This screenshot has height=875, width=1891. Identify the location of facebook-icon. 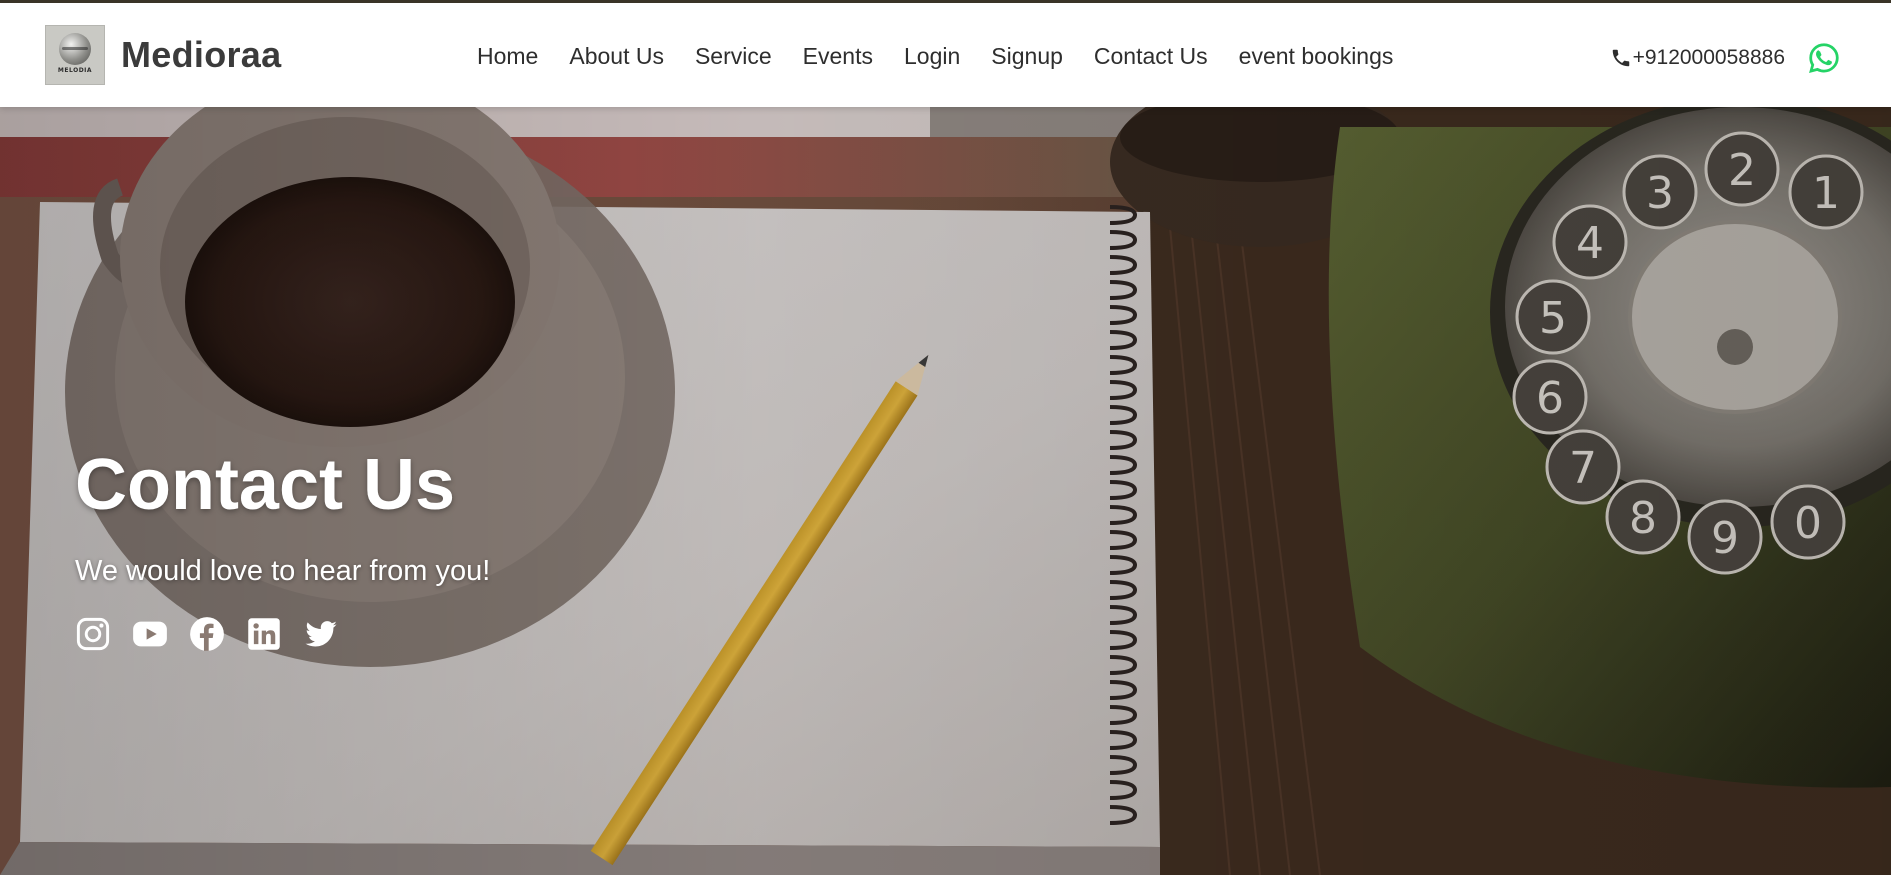
(207, 634).